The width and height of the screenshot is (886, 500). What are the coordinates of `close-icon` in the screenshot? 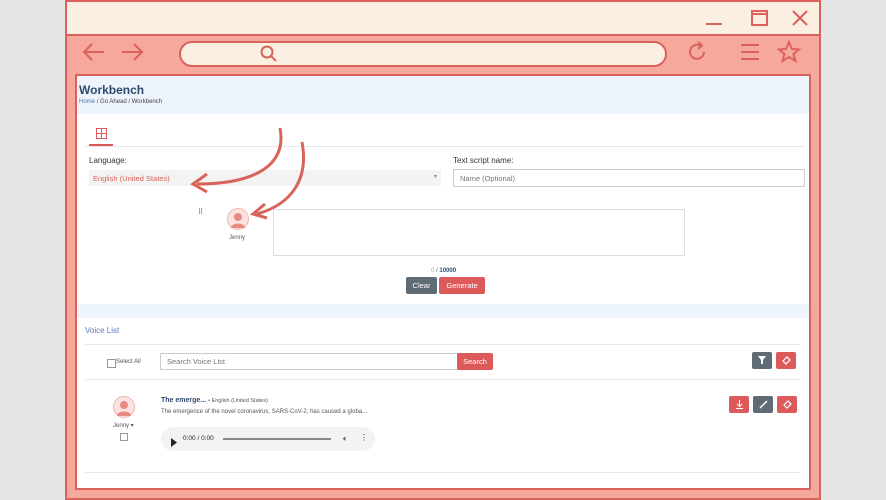 It's located at (800, 18).